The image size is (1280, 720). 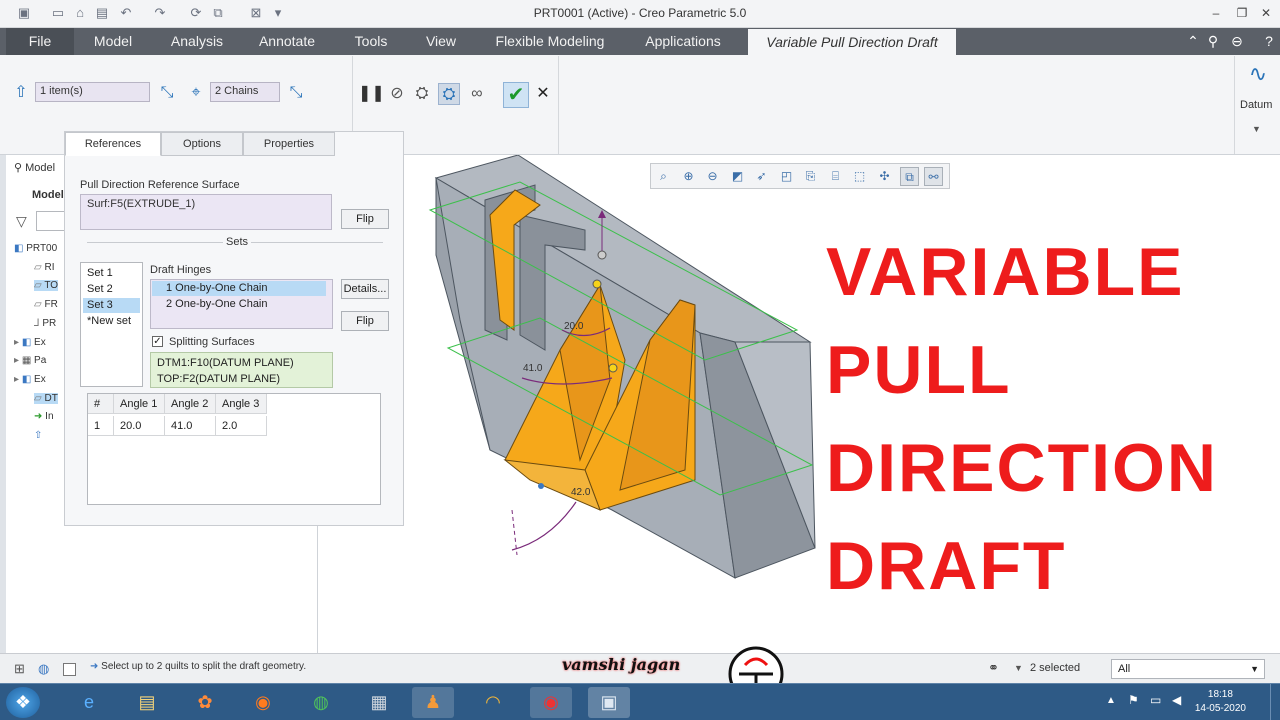 I want to click on set-item-selected: Set 3, so click(x=111, y=305).